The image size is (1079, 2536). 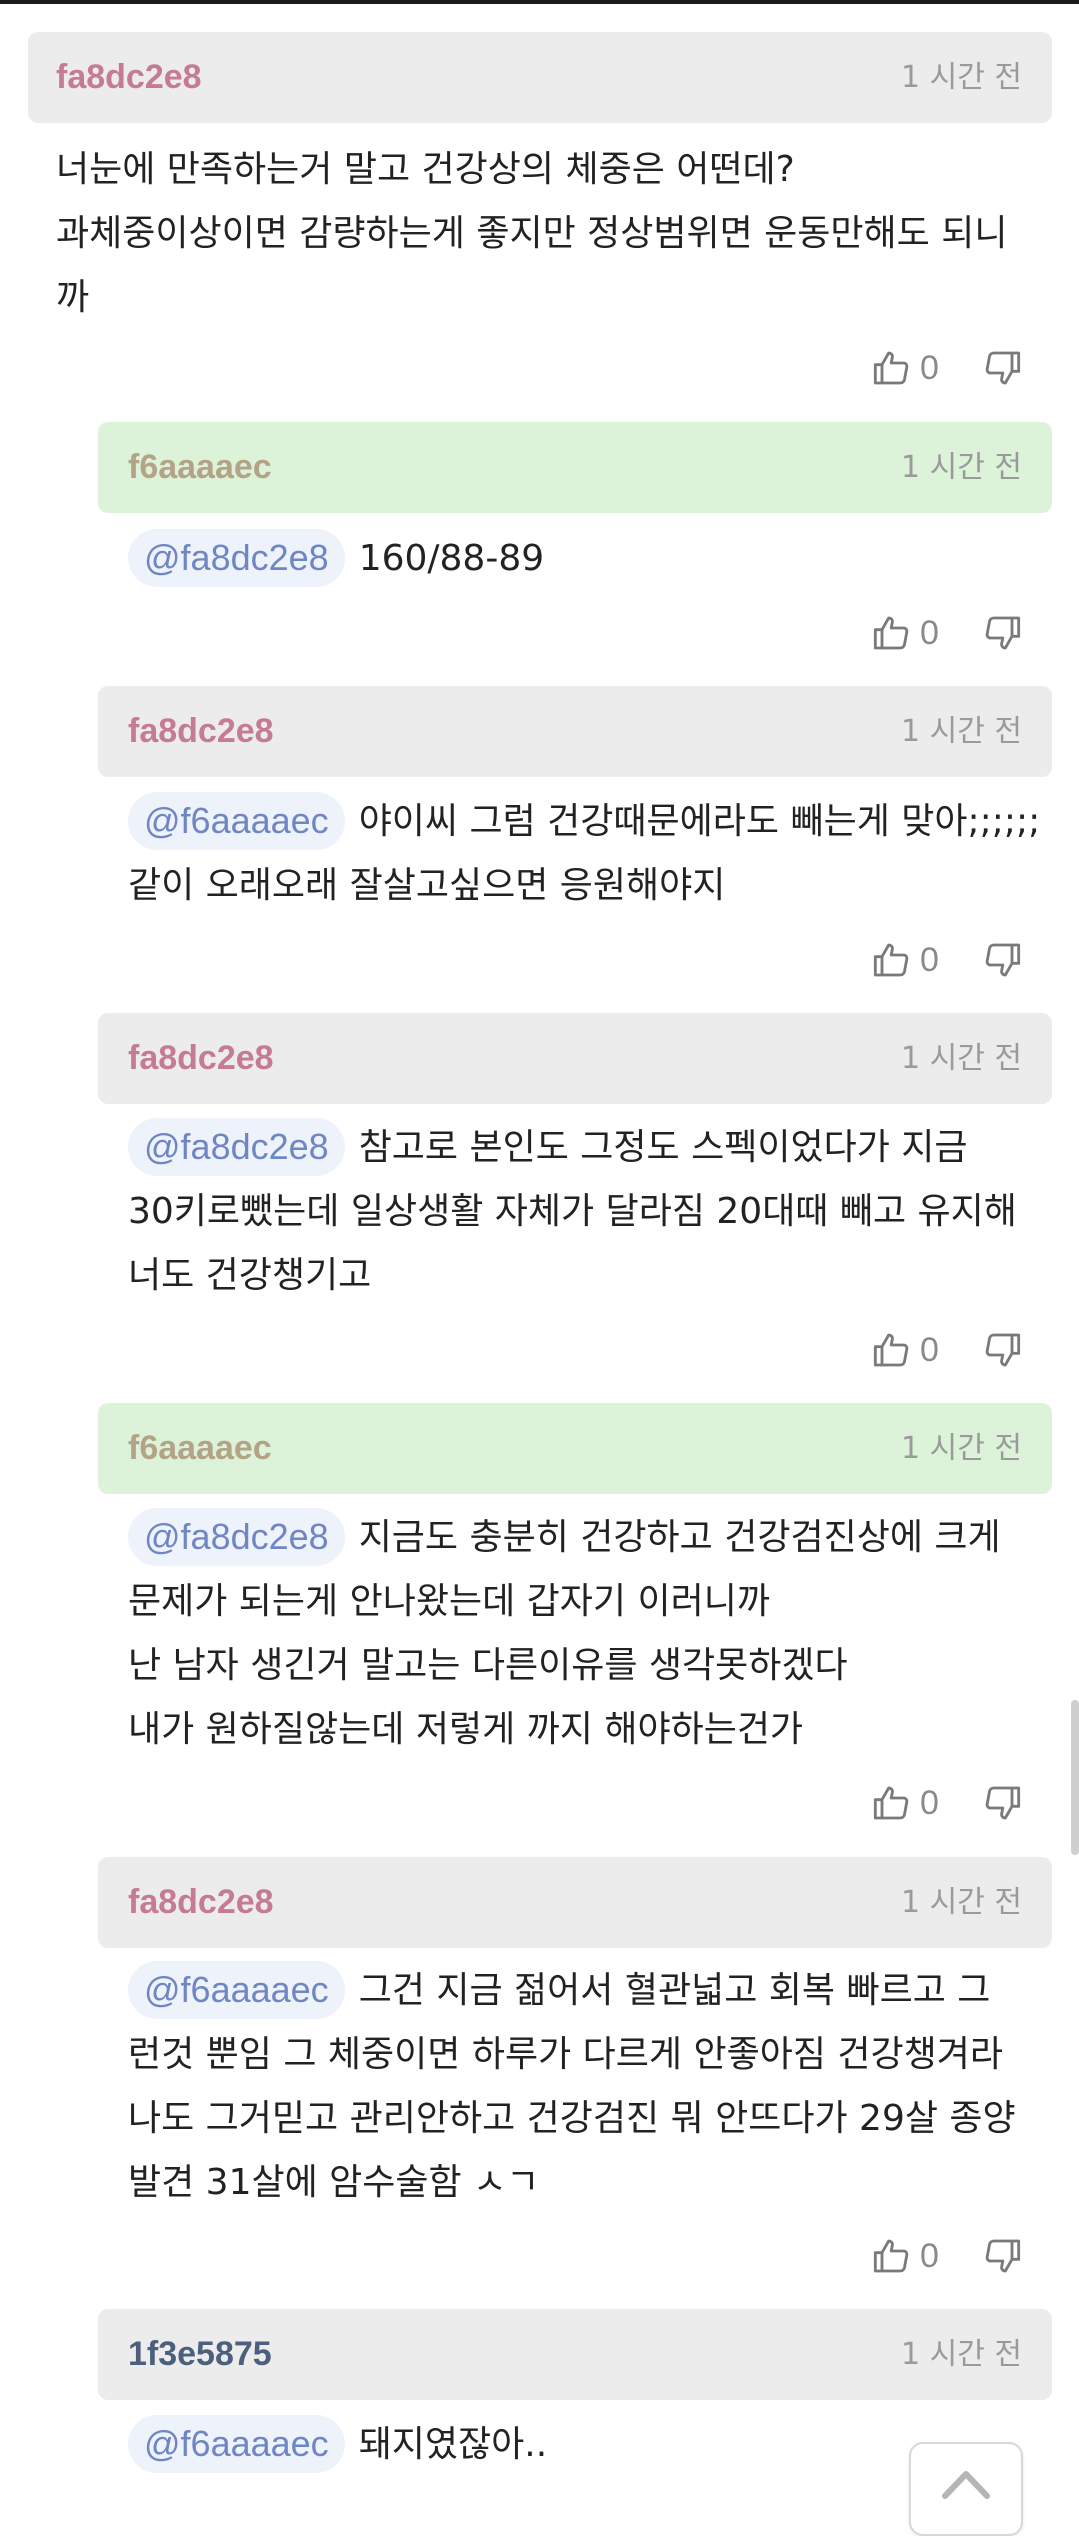 I want to click on comment-text-line: 까, so click(x=73, y=297).